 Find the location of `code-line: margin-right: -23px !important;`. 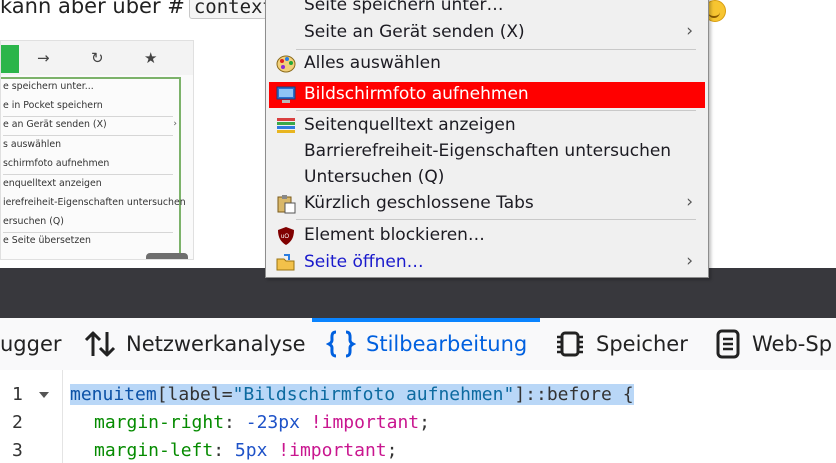

code-line: margin-right: -23px !important; is located at coordinates (262, 422).